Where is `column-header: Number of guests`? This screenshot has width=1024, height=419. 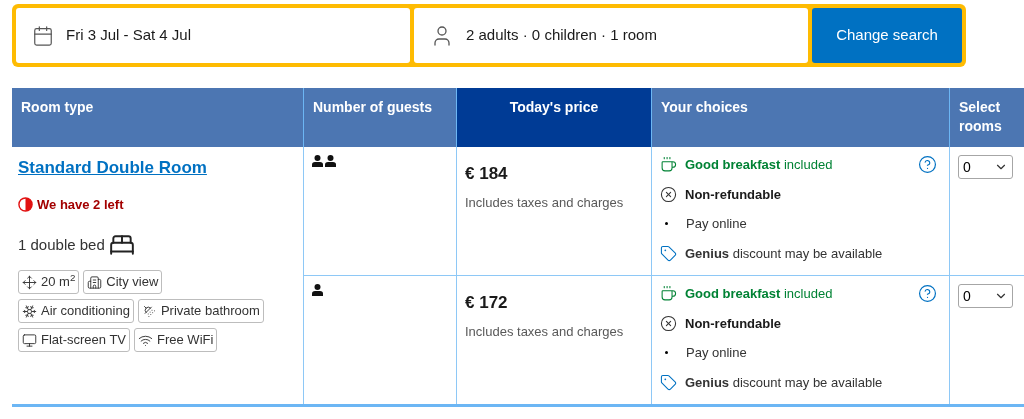 column-header: Number of guests is located at coordinates (380, 117).